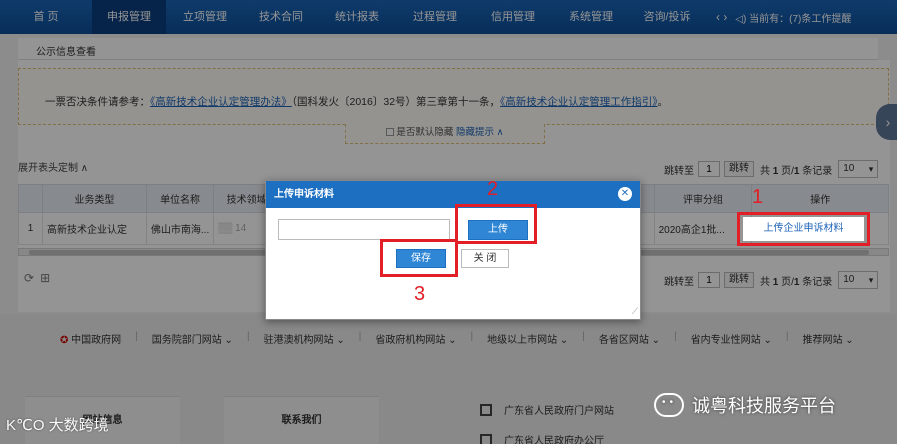  Describe the element at coordinates (57, 425) in the screenshot. I see `watermark-left: K℃O 大数跨境` at that location.